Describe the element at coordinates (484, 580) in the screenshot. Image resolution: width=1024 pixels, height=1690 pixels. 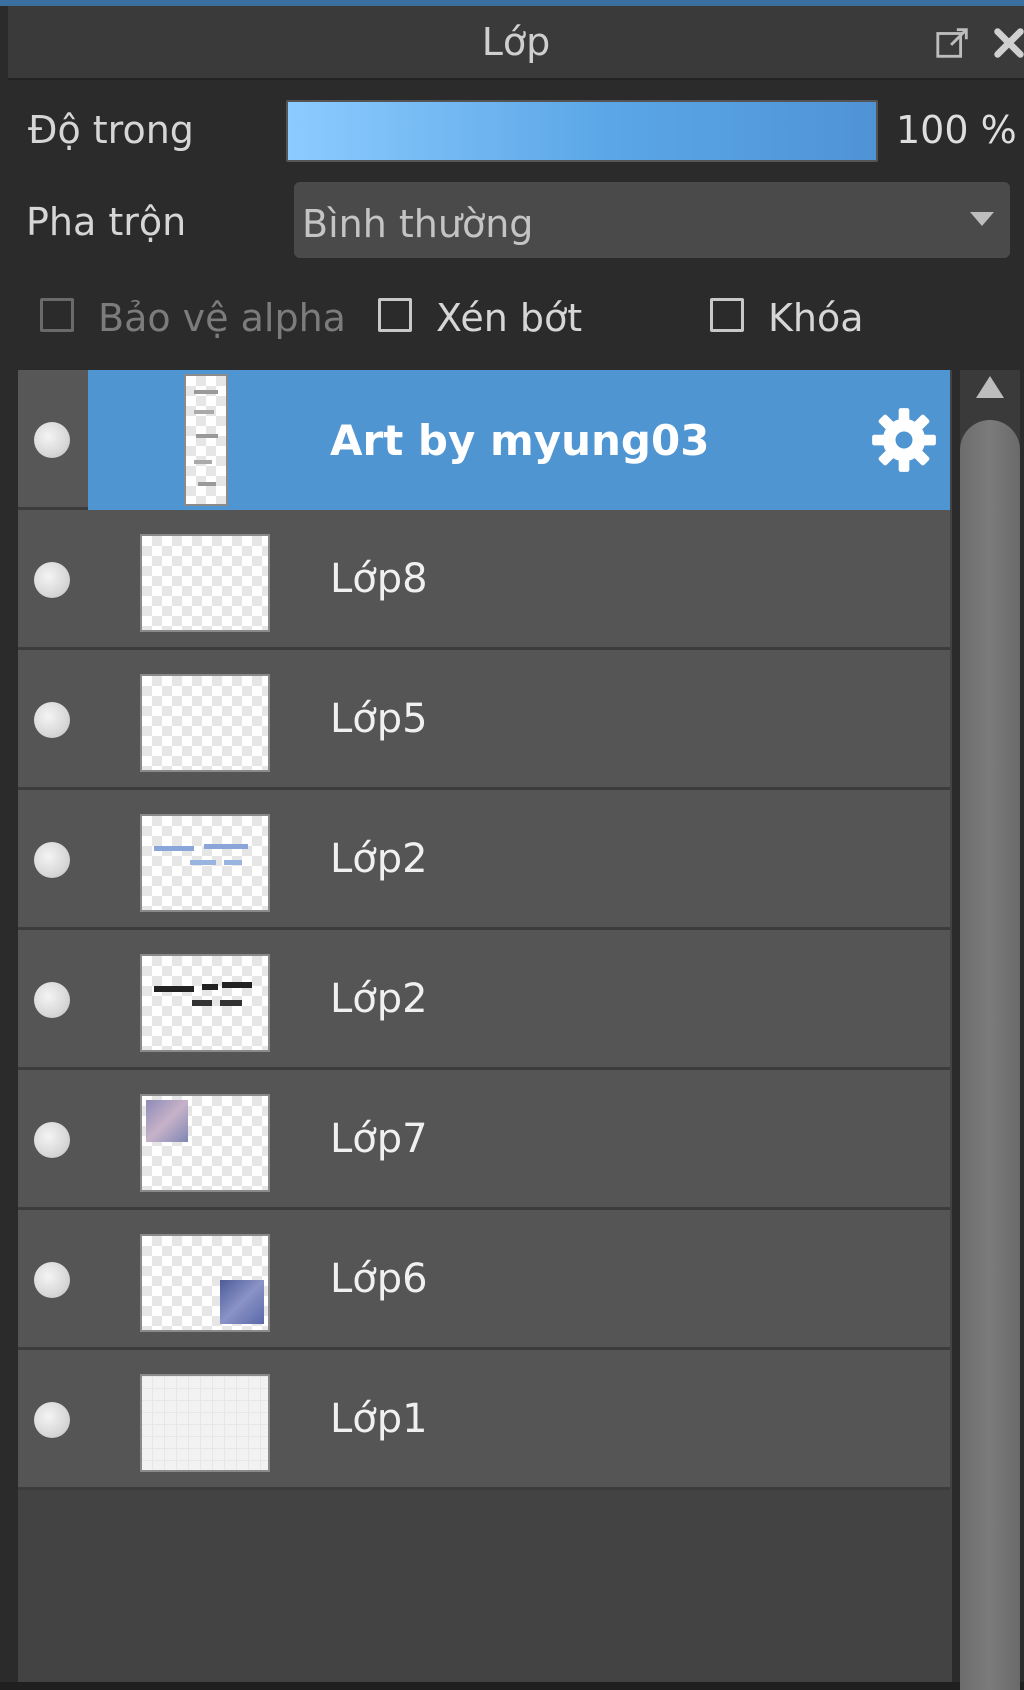
I see `layer-row: Lớp8` at that location.